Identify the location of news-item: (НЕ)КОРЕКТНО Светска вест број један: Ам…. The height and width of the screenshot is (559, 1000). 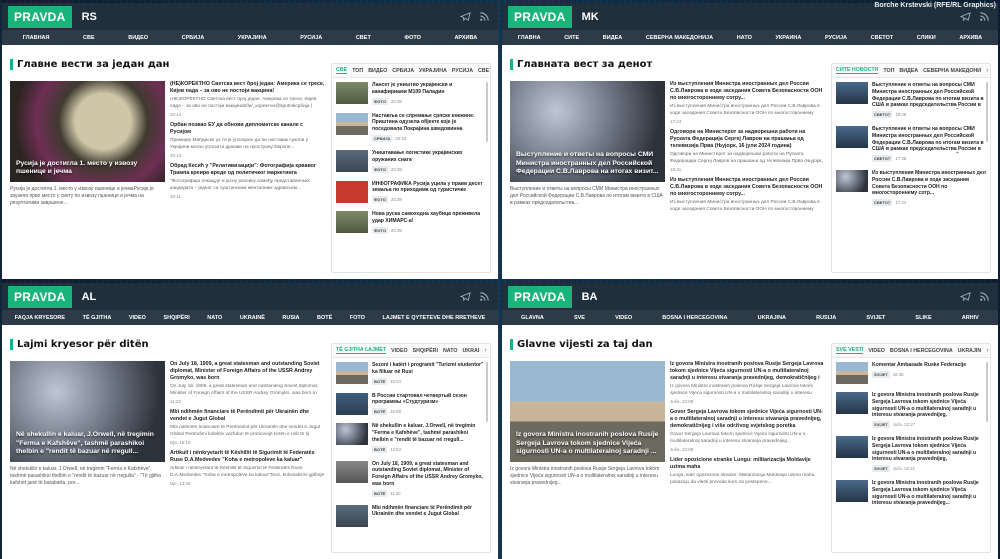
(247, 99).